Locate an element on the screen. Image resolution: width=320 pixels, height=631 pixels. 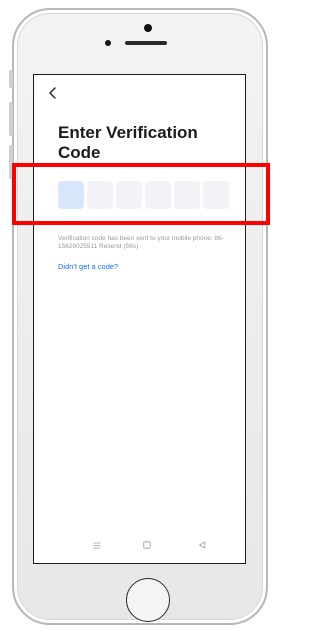
chevron-left-icon is located at coordinates (52, 93).